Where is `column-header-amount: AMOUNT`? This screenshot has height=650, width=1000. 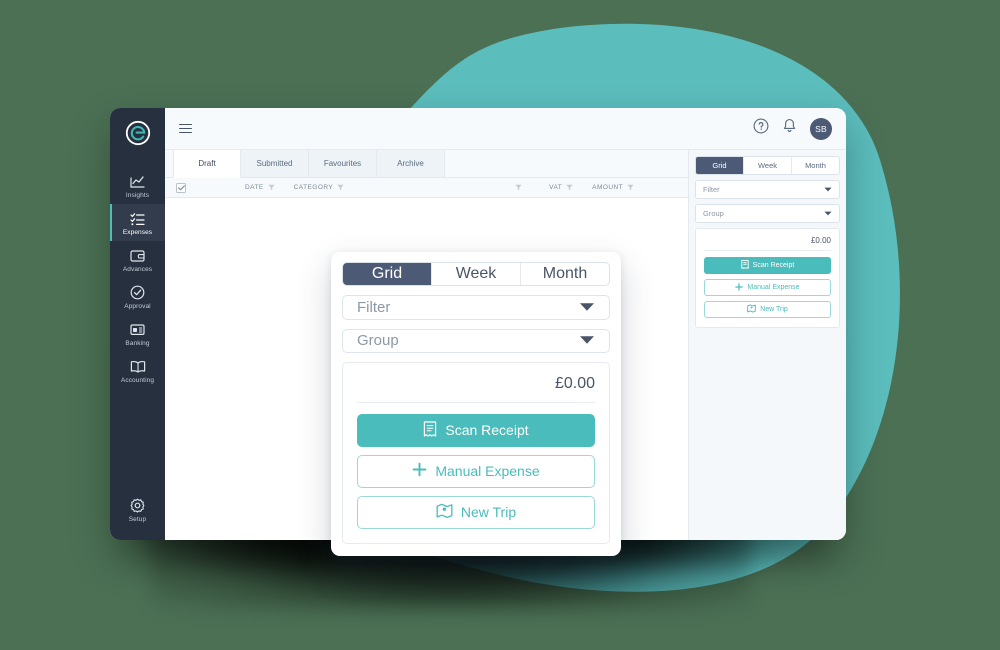 column-header-amount: AMOUNT is located at coordinates (613, 187).